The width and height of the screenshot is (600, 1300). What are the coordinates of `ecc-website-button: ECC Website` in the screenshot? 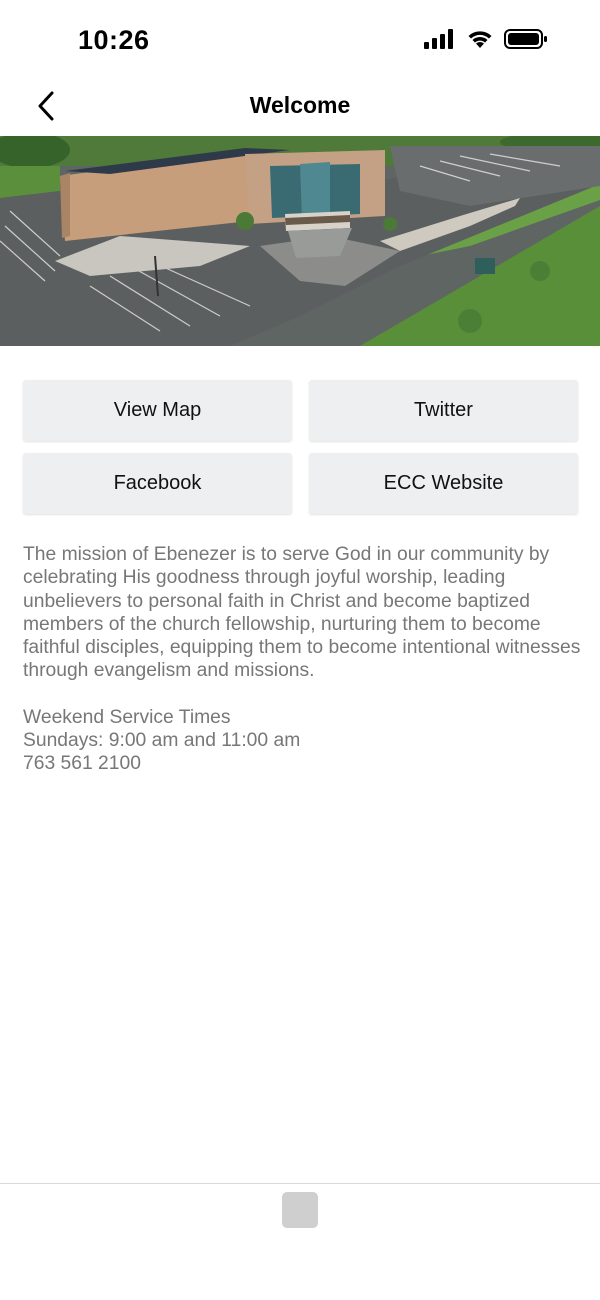 It's located at (443, 483).